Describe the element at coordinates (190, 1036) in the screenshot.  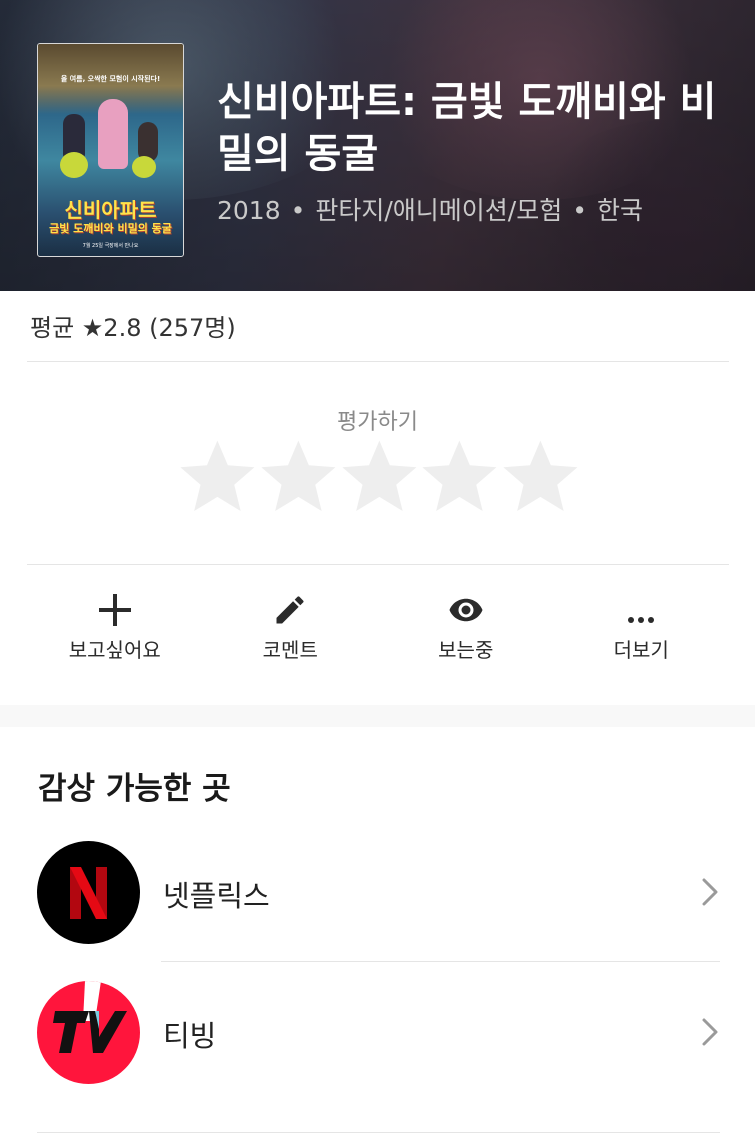
I see `provider-name: 티빙` at that location.